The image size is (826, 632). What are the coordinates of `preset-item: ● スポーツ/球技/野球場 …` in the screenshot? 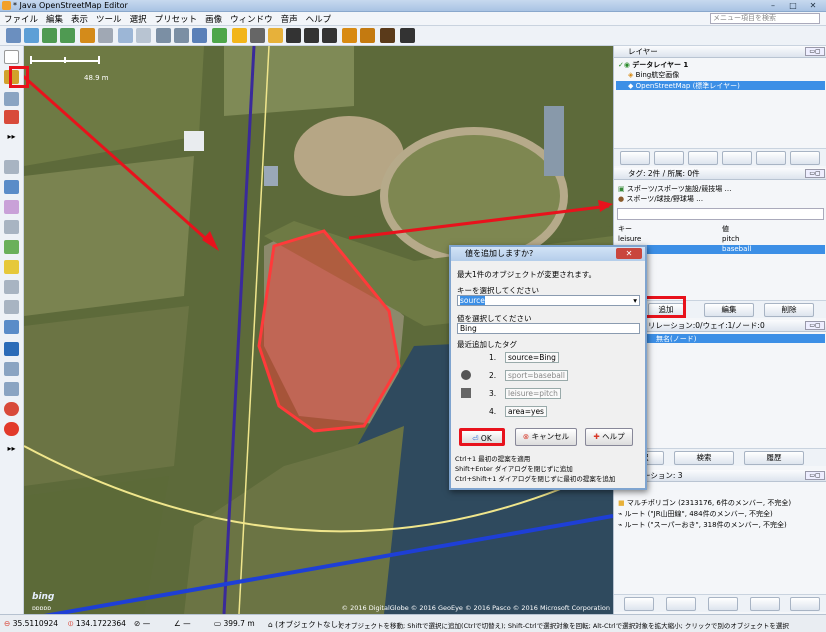 It's located at (660, 198).